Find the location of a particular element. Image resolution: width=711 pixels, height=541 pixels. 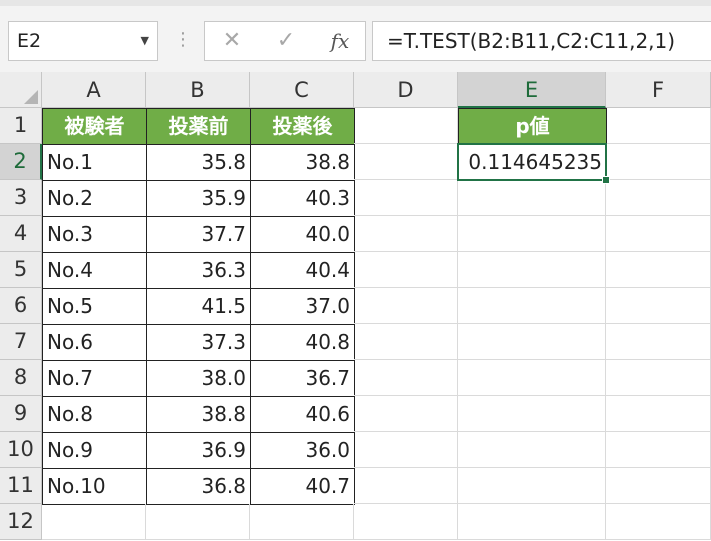

cell-f10 is located at coordinates (658, 450).